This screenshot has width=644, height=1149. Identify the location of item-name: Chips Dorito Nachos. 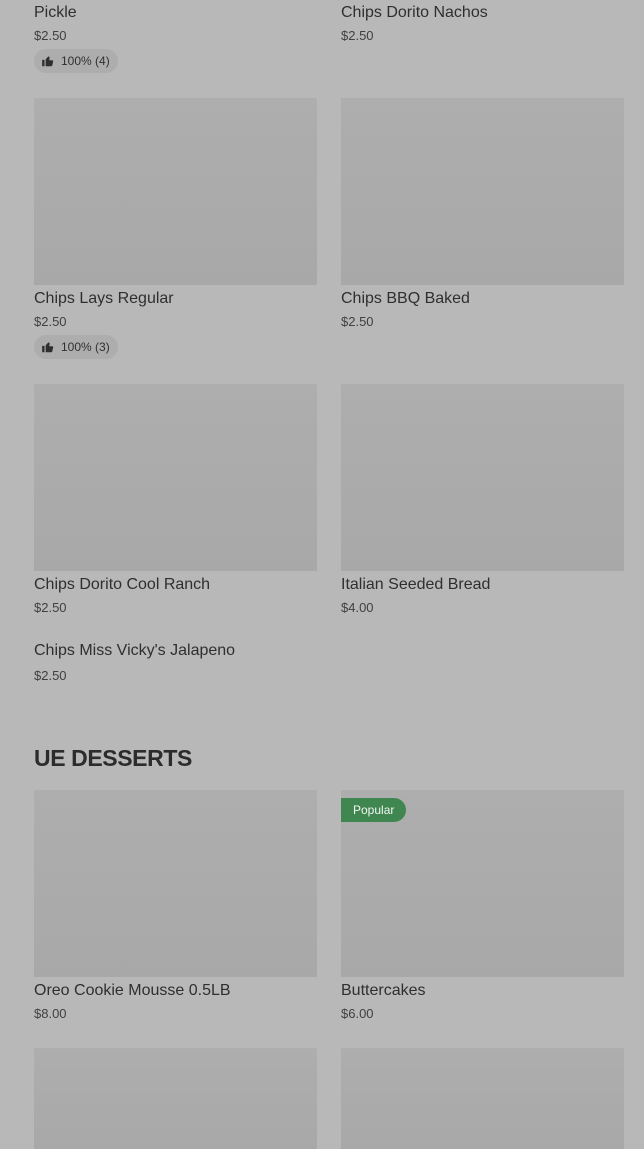
(414, 12).